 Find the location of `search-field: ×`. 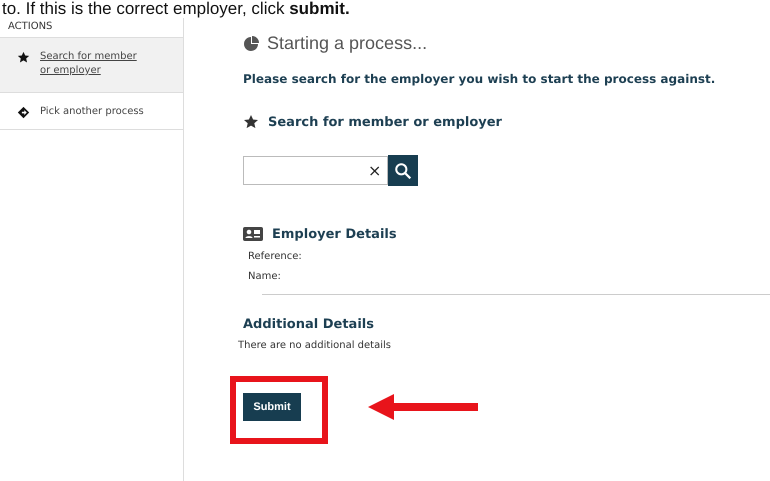

search-field: × is located at coordinates (315, 170).